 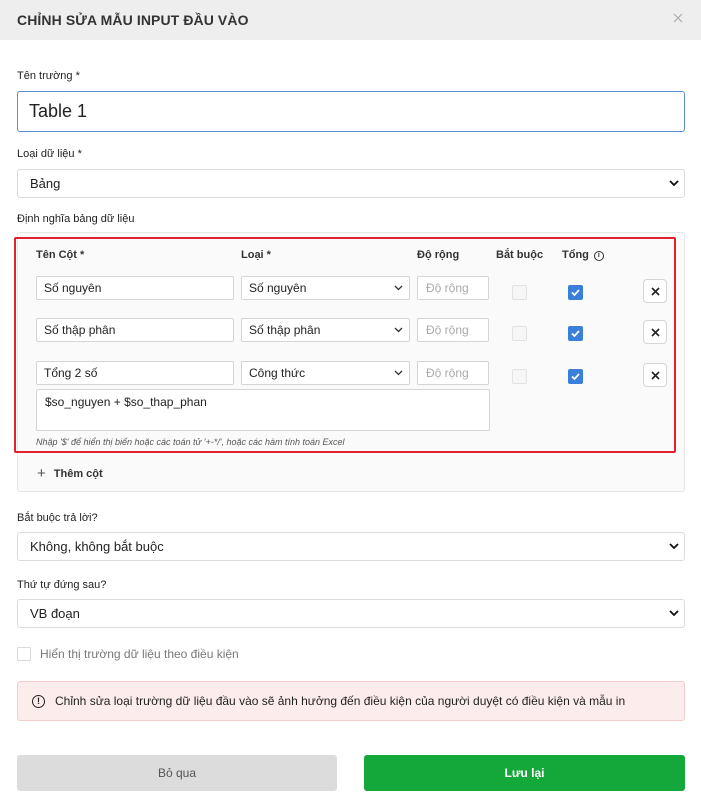 What do you see at coordinates (139, 654) in the screenshot?
I see `conditional-display-label: Hiển thị trường dữ liệu theo điều kiện` at bounding box center [139, 654].